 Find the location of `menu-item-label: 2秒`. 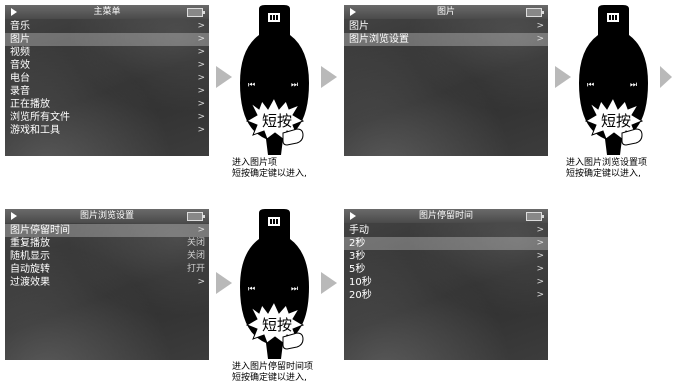

menu-item-label: 2秒 is located at coordinates (357, 243).